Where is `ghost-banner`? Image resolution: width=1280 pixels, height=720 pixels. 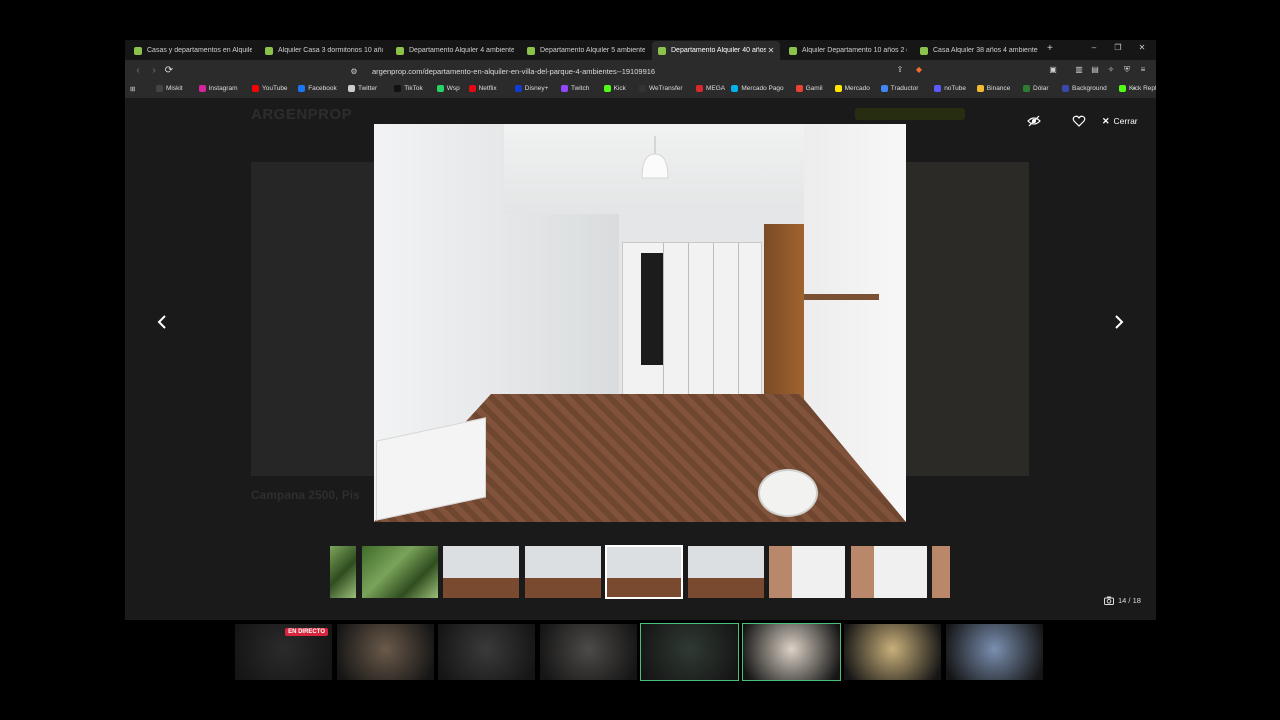 ghost-banner is located at coordinates (910, 114).